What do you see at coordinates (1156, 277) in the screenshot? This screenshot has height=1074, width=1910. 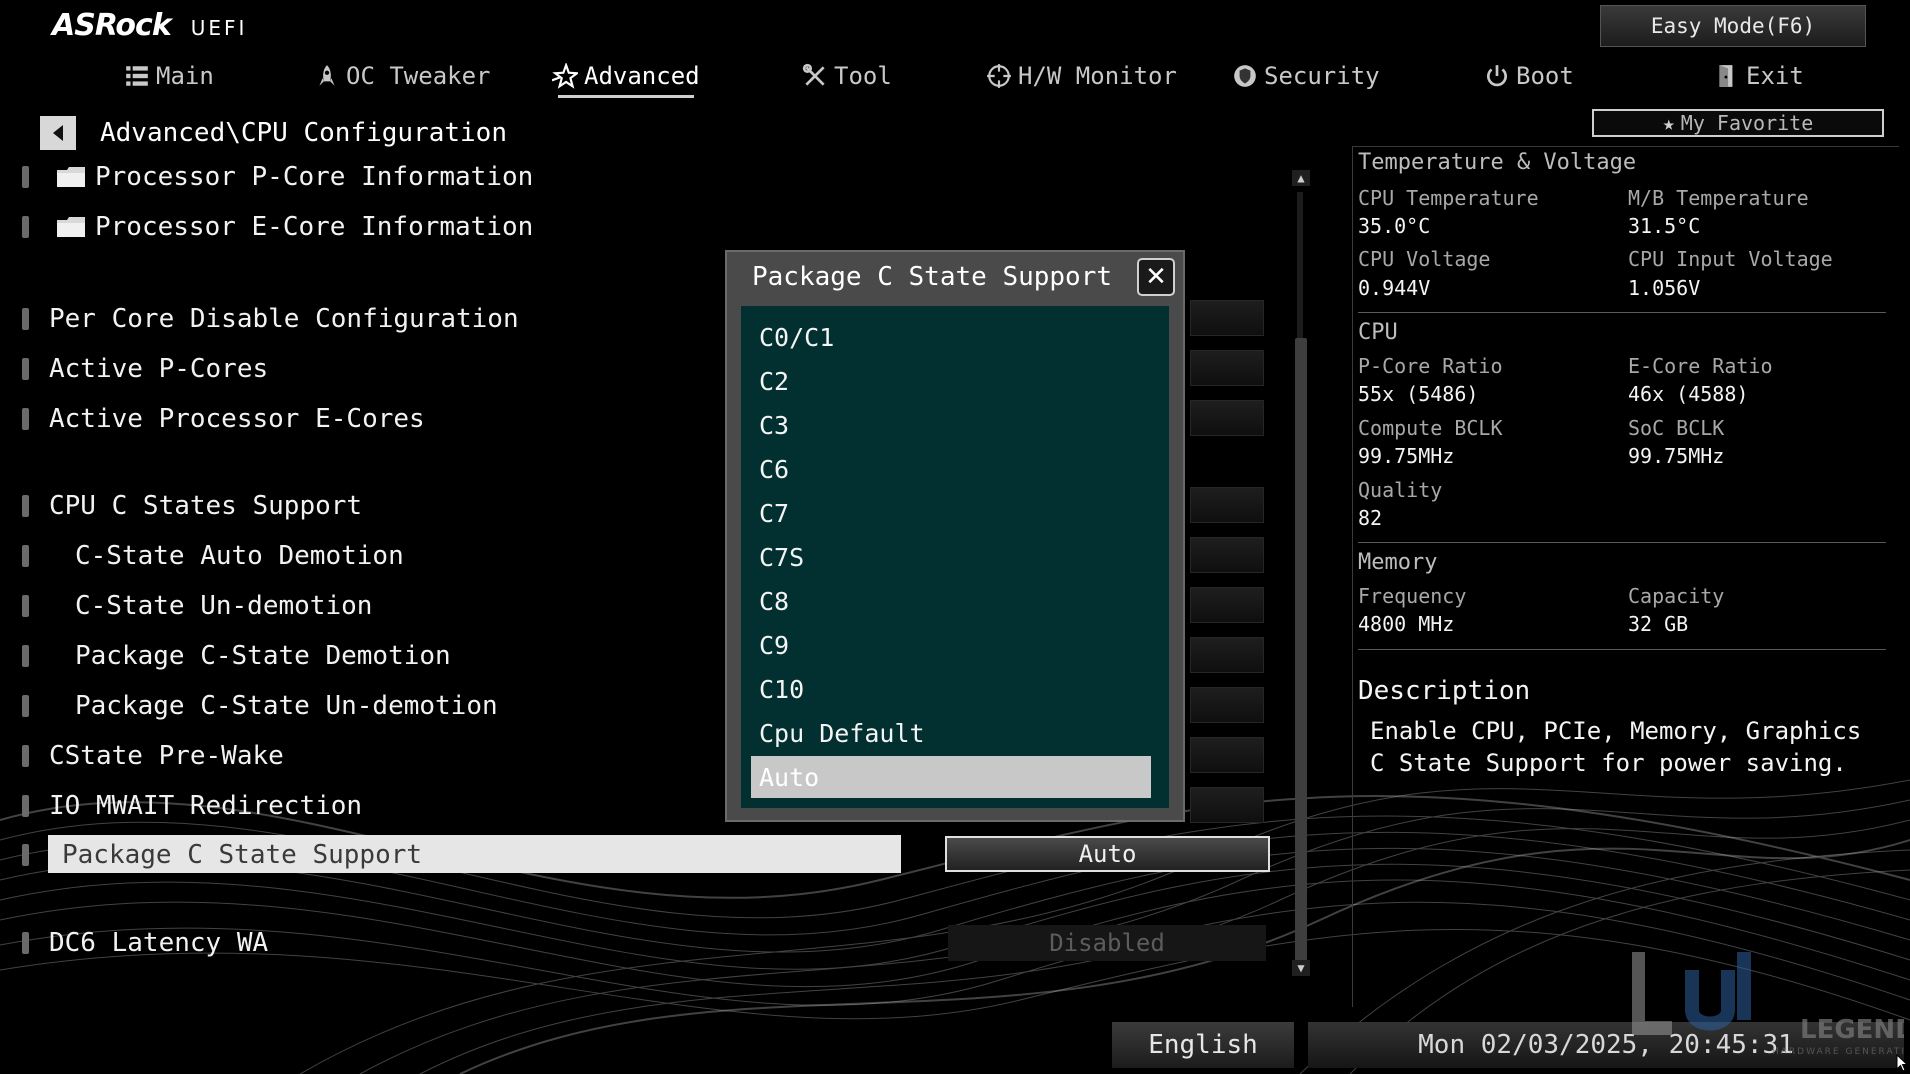 I see `close-icon: ✕` at bounding box center [1156, 277].